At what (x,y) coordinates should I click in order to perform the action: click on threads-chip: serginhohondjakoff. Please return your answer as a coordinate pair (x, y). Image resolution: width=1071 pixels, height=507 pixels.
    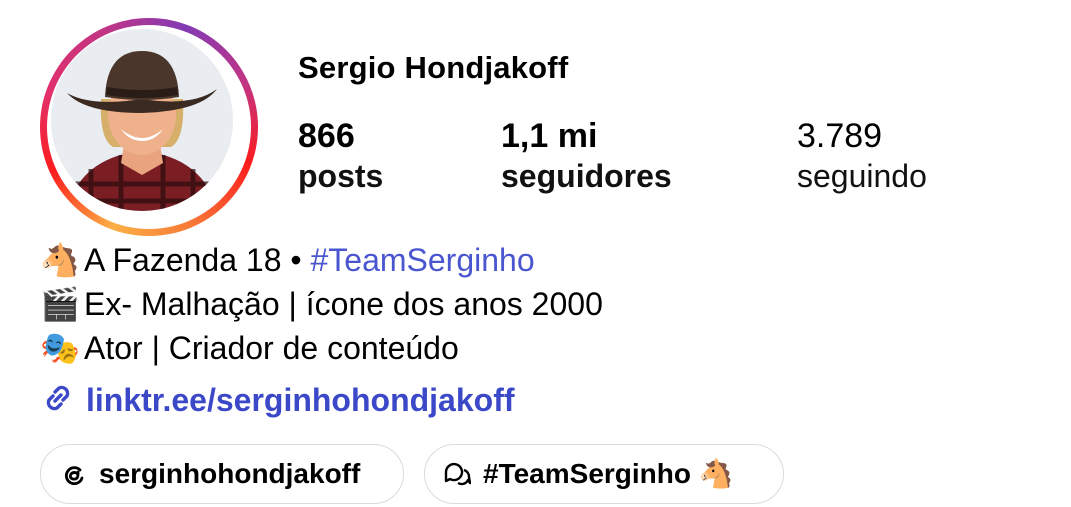
    Looking at the image, I should click on (222, 474).